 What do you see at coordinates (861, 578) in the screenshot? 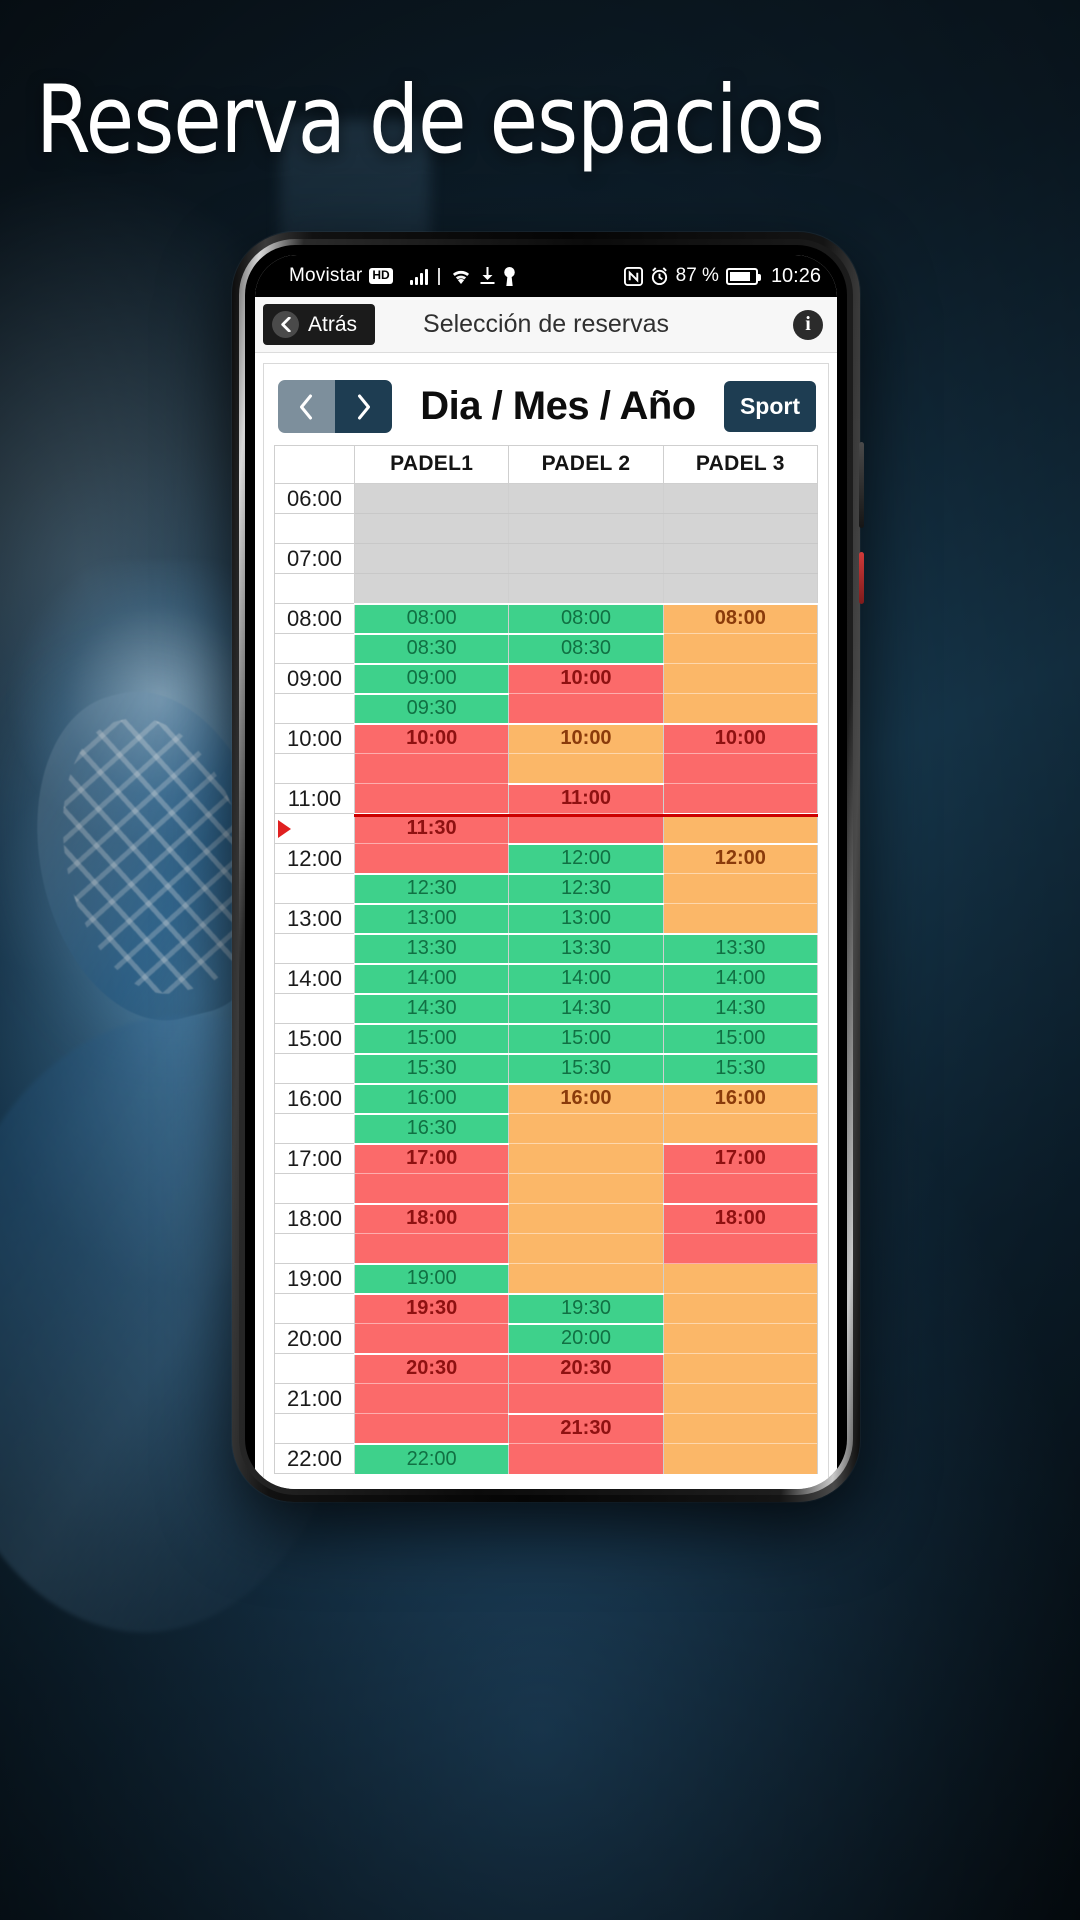
I see `power-button` at bounding box center [861, 578].